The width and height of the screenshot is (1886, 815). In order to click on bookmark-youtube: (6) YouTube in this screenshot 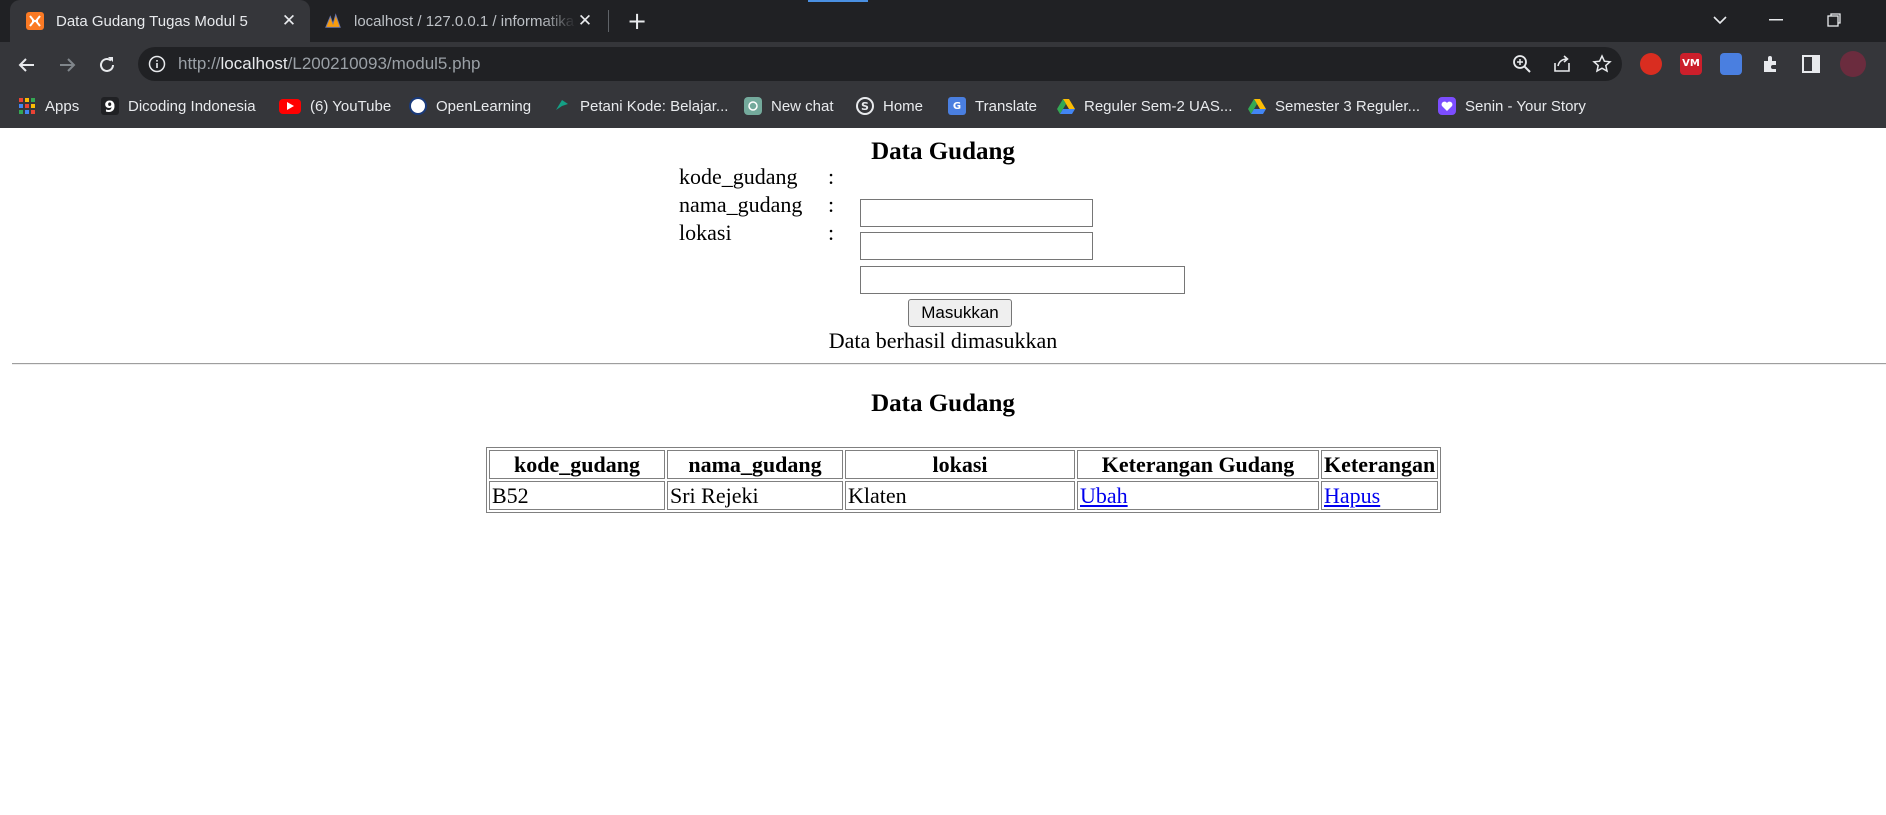, I will do `click(335, 106)`.